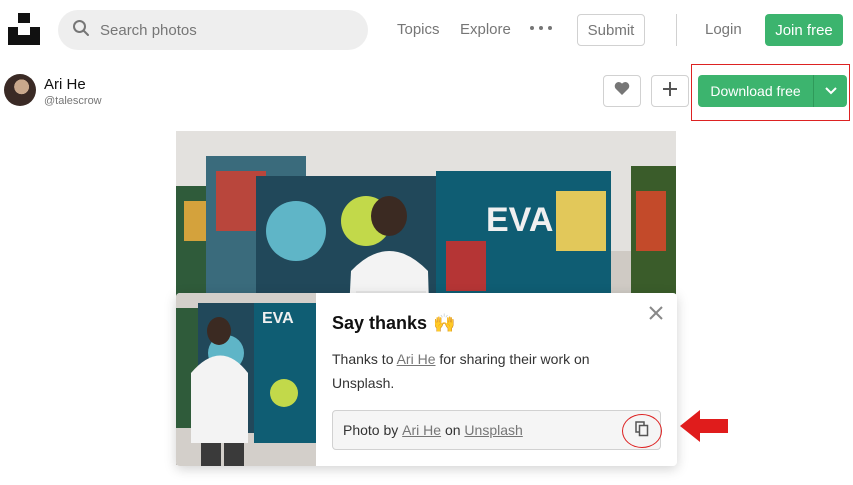 The width and height of the screenshot is (853, 485). I want to click on more-icon, so click(541, 28).